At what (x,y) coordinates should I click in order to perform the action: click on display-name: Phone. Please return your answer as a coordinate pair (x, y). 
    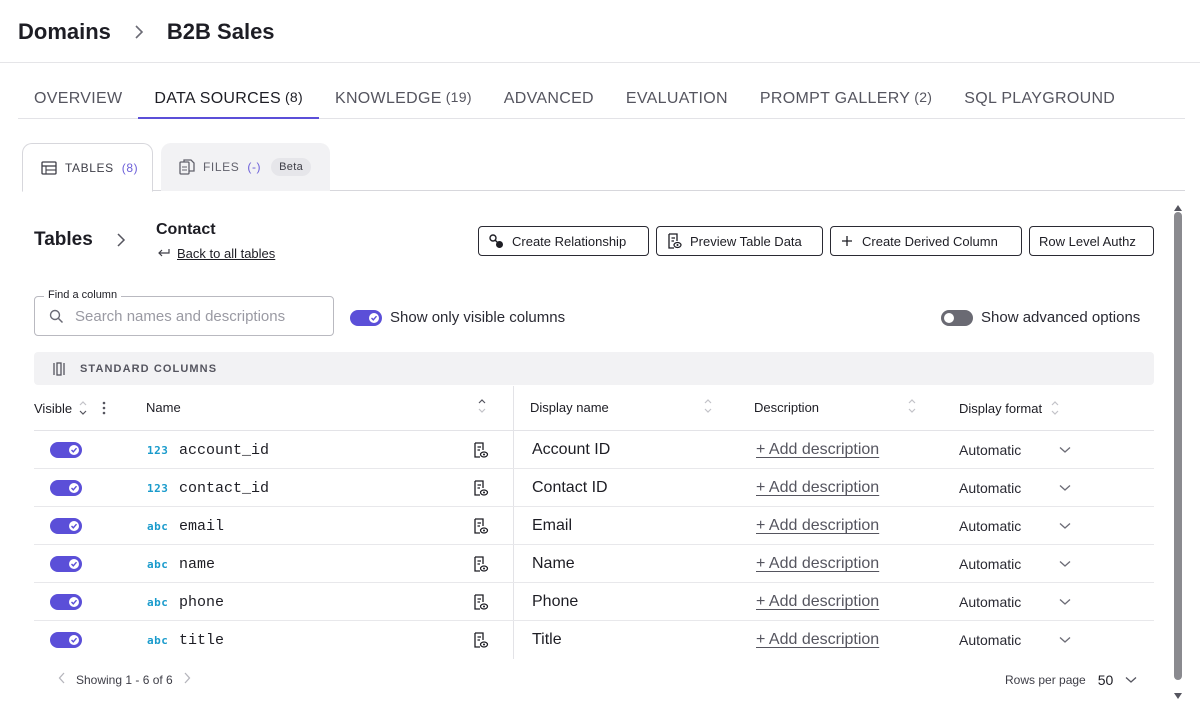
    Looking at the image, I should click on (555, 602).